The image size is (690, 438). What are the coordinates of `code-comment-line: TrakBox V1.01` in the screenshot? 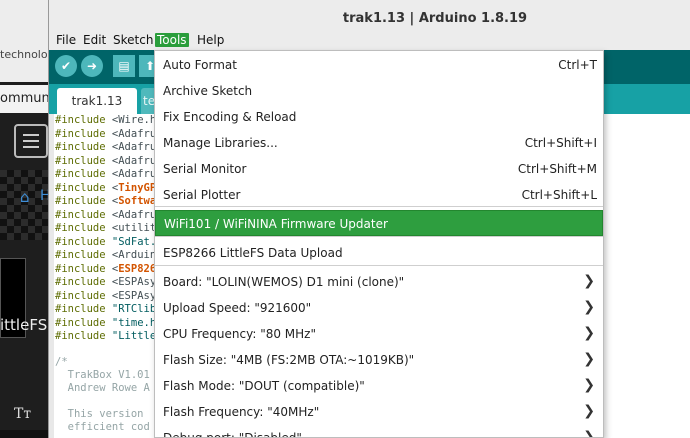 It's located at (102, 375).